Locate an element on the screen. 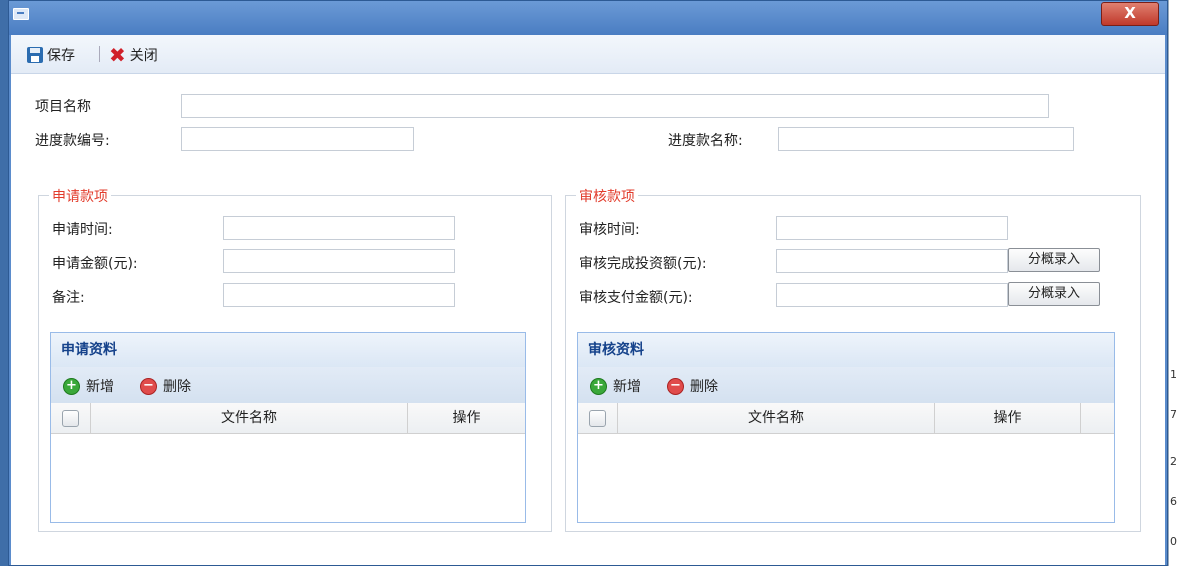 The width and height of the screenshot is (1181, 566). background-app-left is located at coordinates (4, 283).